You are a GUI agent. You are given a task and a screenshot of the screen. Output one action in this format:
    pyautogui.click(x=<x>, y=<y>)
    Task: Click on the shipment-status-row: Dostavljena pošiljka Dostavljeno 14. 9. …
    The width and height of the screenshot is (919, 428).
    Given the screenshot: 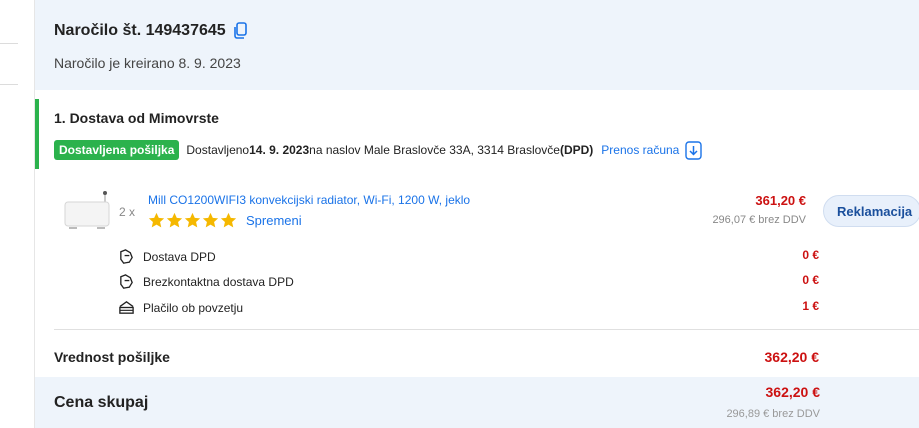 What is the action you would take?
    pyautogui.click(x=378, y=150)
    